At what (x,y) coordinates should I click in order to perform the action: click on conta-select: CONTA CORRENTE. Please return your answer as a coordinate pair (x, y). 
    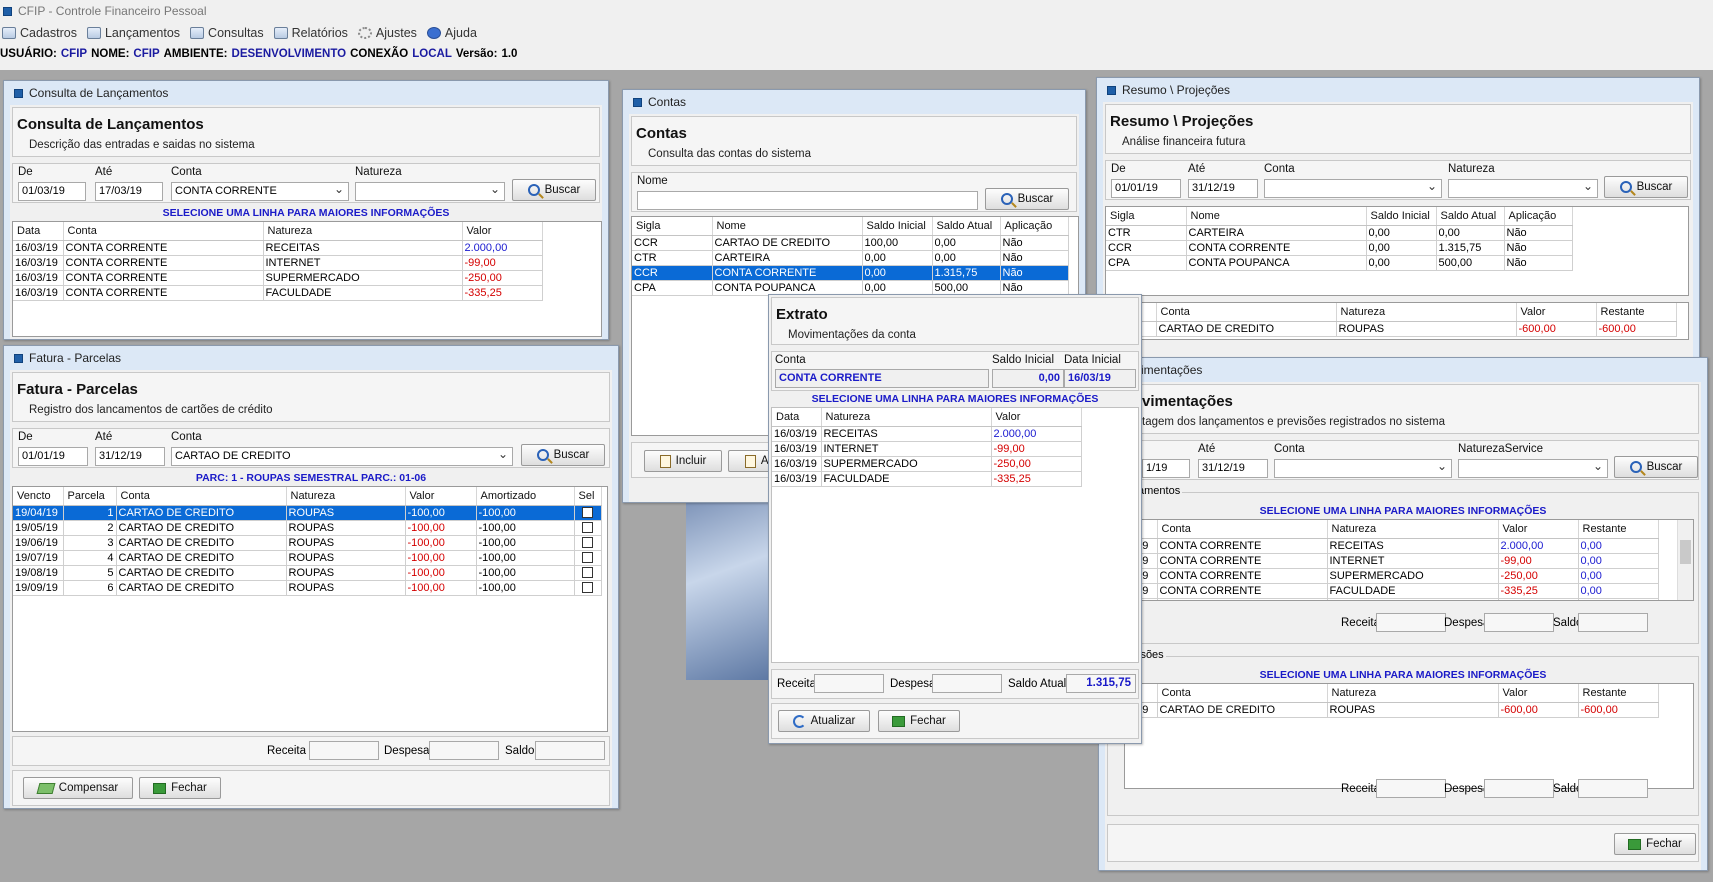
    Looking at the image, I should click on (260, 191).